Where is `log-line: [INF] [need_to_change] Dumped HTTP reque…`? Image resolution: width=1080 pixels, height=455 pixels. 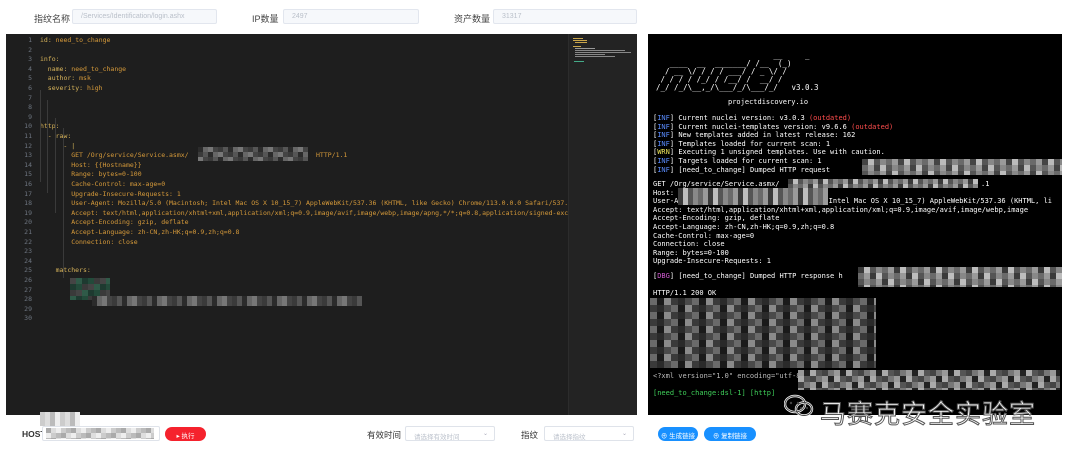
log-line: [INF] [need_to_change] Dumped HTTP reque… is located at coordinates (742, 169).